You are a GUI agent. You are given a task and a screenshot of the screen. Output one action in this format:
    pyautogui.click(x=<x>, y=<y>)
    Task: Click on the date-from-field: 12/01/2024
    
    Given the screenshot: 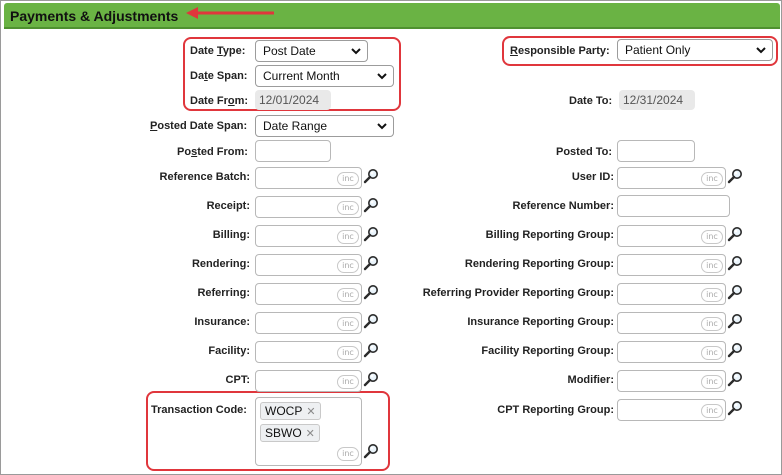 What is the action you would take?
    pyautogui.click(x=293, y=100)
    